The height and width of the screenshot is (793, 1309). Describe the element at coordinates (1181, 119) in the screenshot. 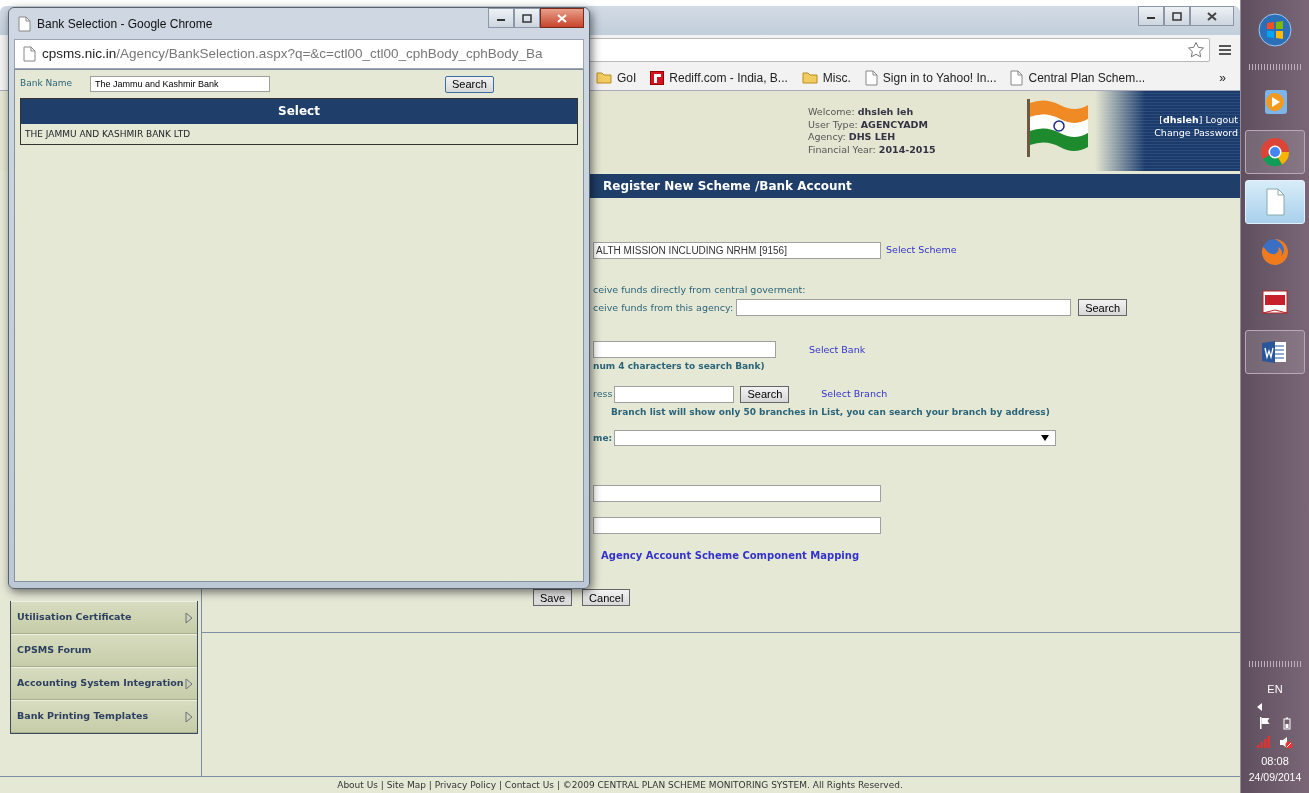

I see `username-link: [dhsleh]` at that location.